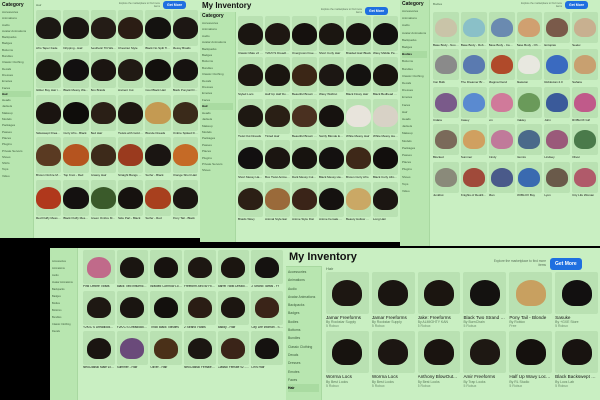 The height and width of the screenshot is (400, 600). What do you see at coordinates (414, 18) in the screenshot?
I see `category-item: Animations` at bounding box center [414, 18].